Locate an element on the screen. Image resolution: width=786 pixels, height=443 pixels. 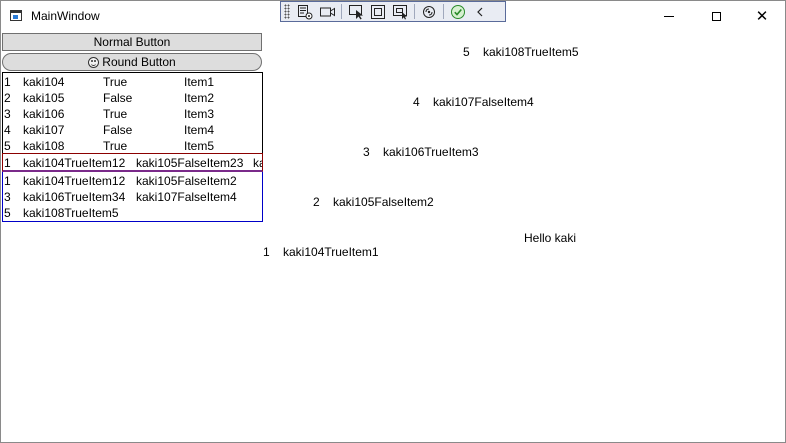
wlist-item: kaki106TrueItem34 is located at coordinates (74, 197).